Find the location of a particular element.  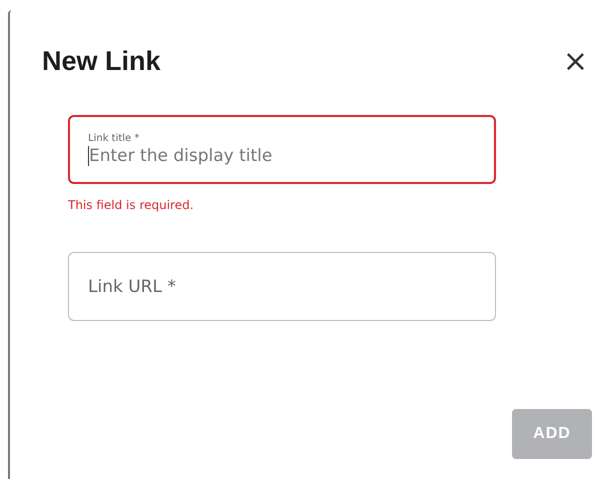

error-message: This field is required. is located at coordinates (131, 205).